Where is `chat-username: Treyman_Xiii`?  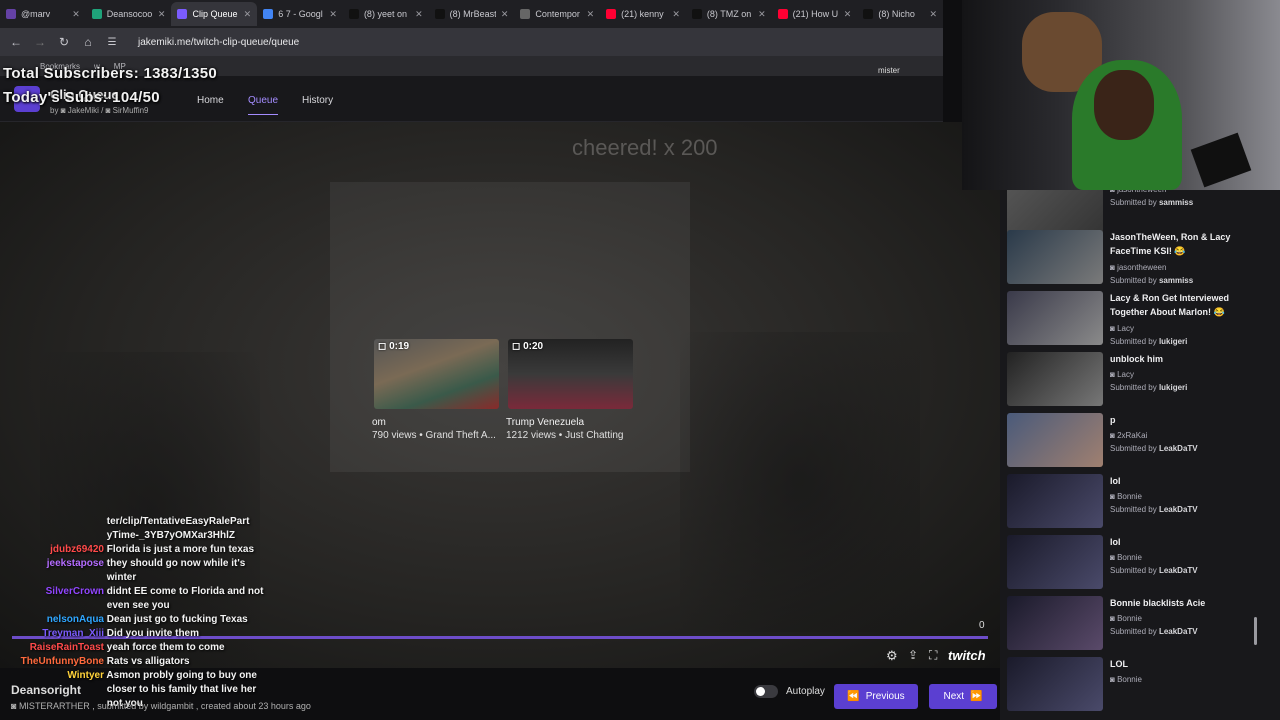 chat-username: Treyman_Xiii is located at coordinates (52, 634).